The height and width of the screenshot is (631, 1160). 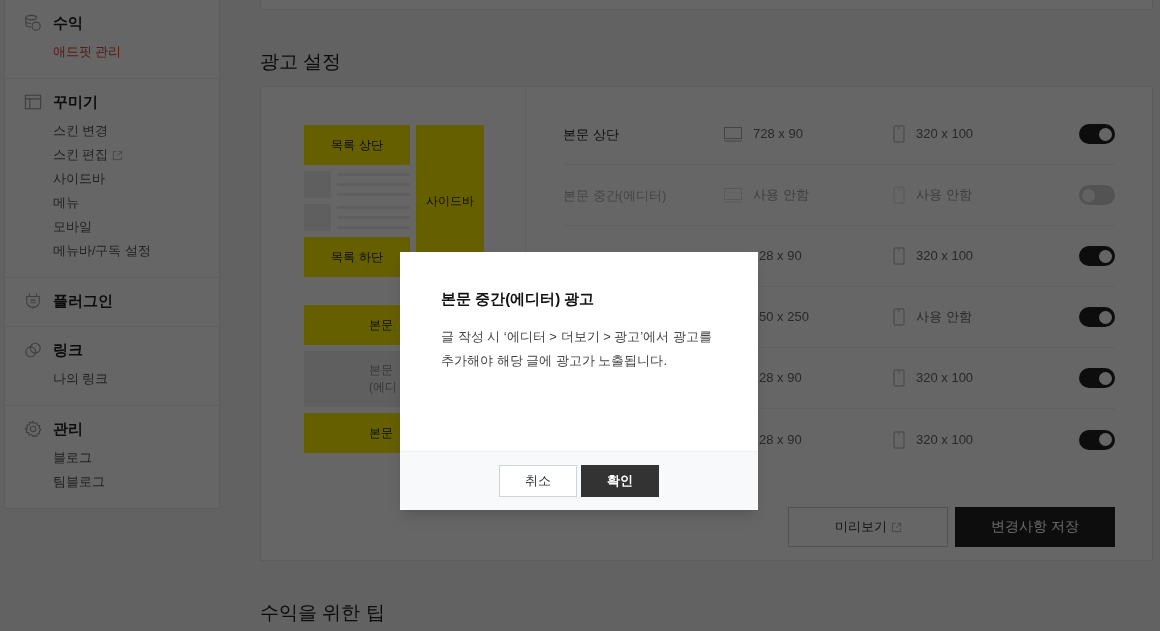 What do you see at coordinates (79, 482) in the screenshot?
I see `sidebar-item: 팀블로그` at bounding box center [79, 482].